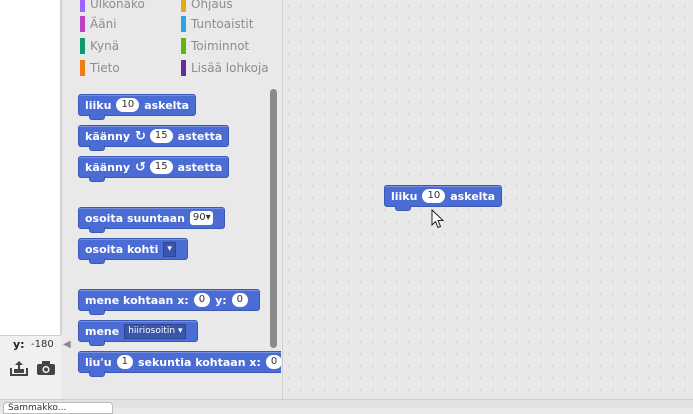  What do you see at coordinates (199, 362) in the screenshot?
I see `block-text: sekuntia kohtaan x:` at bounding box center [199, 362].